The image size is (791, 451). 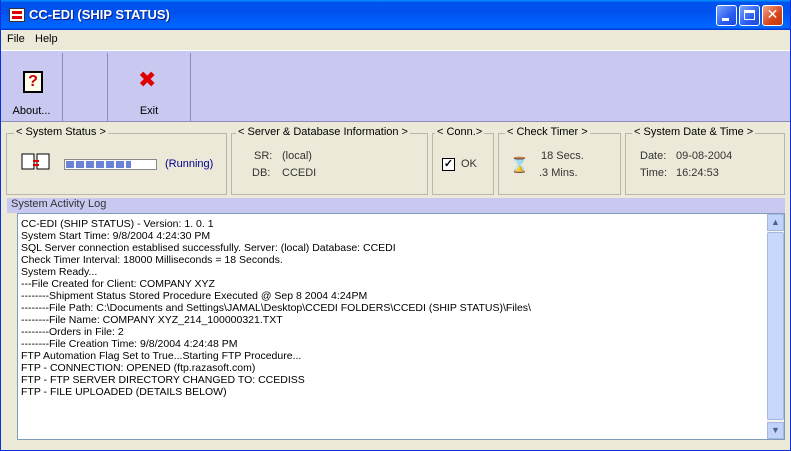 I want to click on log-line: ---File Created for Client: COMPANY XYZ, so click(x=118, y=284).